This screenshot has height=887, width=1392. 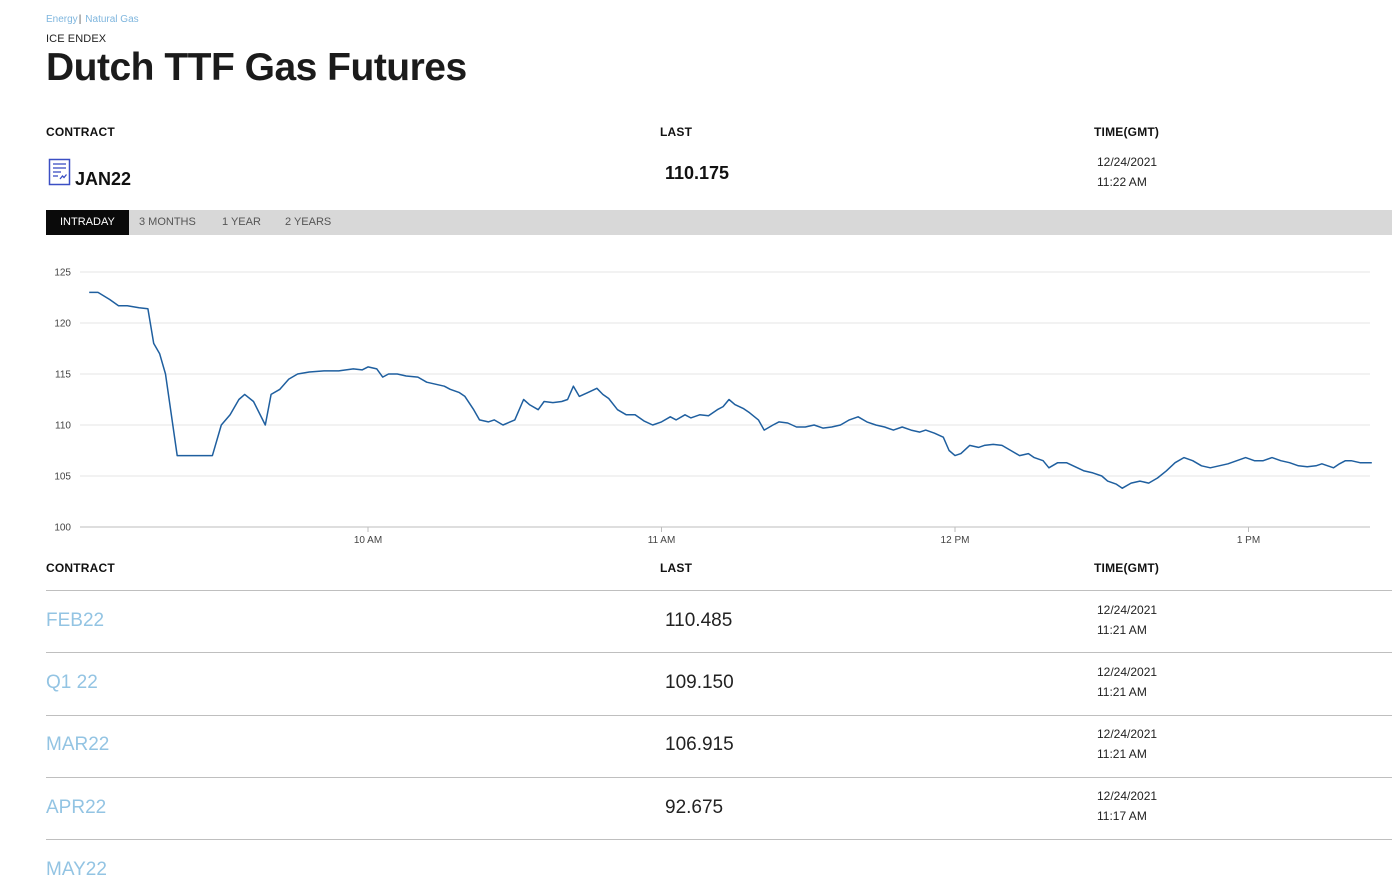 I want to click on range-tabs: INTRADAY 3 MONTHS 1 YEAR 2 YEARS, so click(x=719, y=222).